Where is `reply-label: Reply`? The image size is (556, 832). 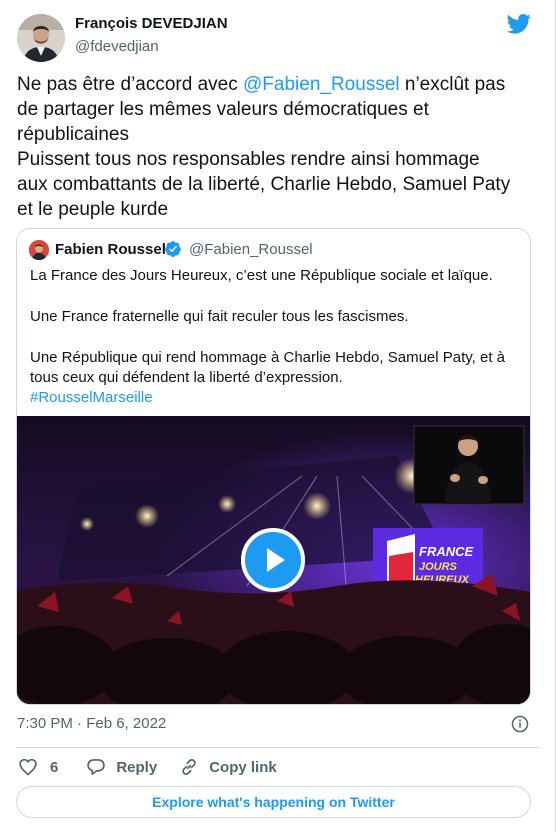
reply-label: Reply is located at coordinates (137, 767).